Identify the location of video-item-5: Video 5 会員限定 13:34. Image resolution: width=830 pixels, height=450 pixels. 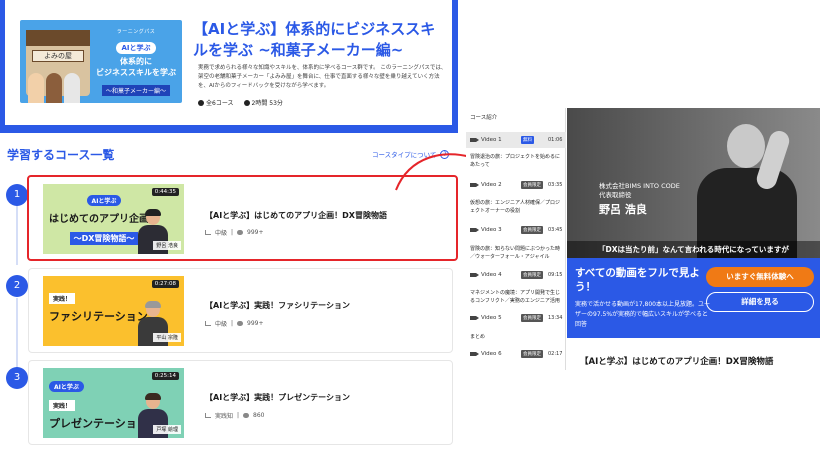
(516, 318).